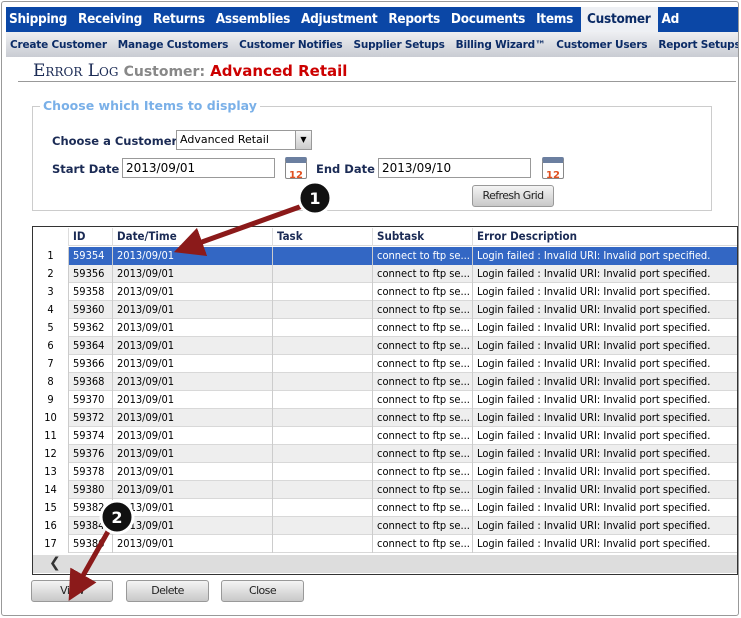 The width and height of the screenshot is (741, 618). What do you see at coordinates (51, 256) in the screenshot?
I see `cell-row-number: 1` at bounding box center [51, 256].